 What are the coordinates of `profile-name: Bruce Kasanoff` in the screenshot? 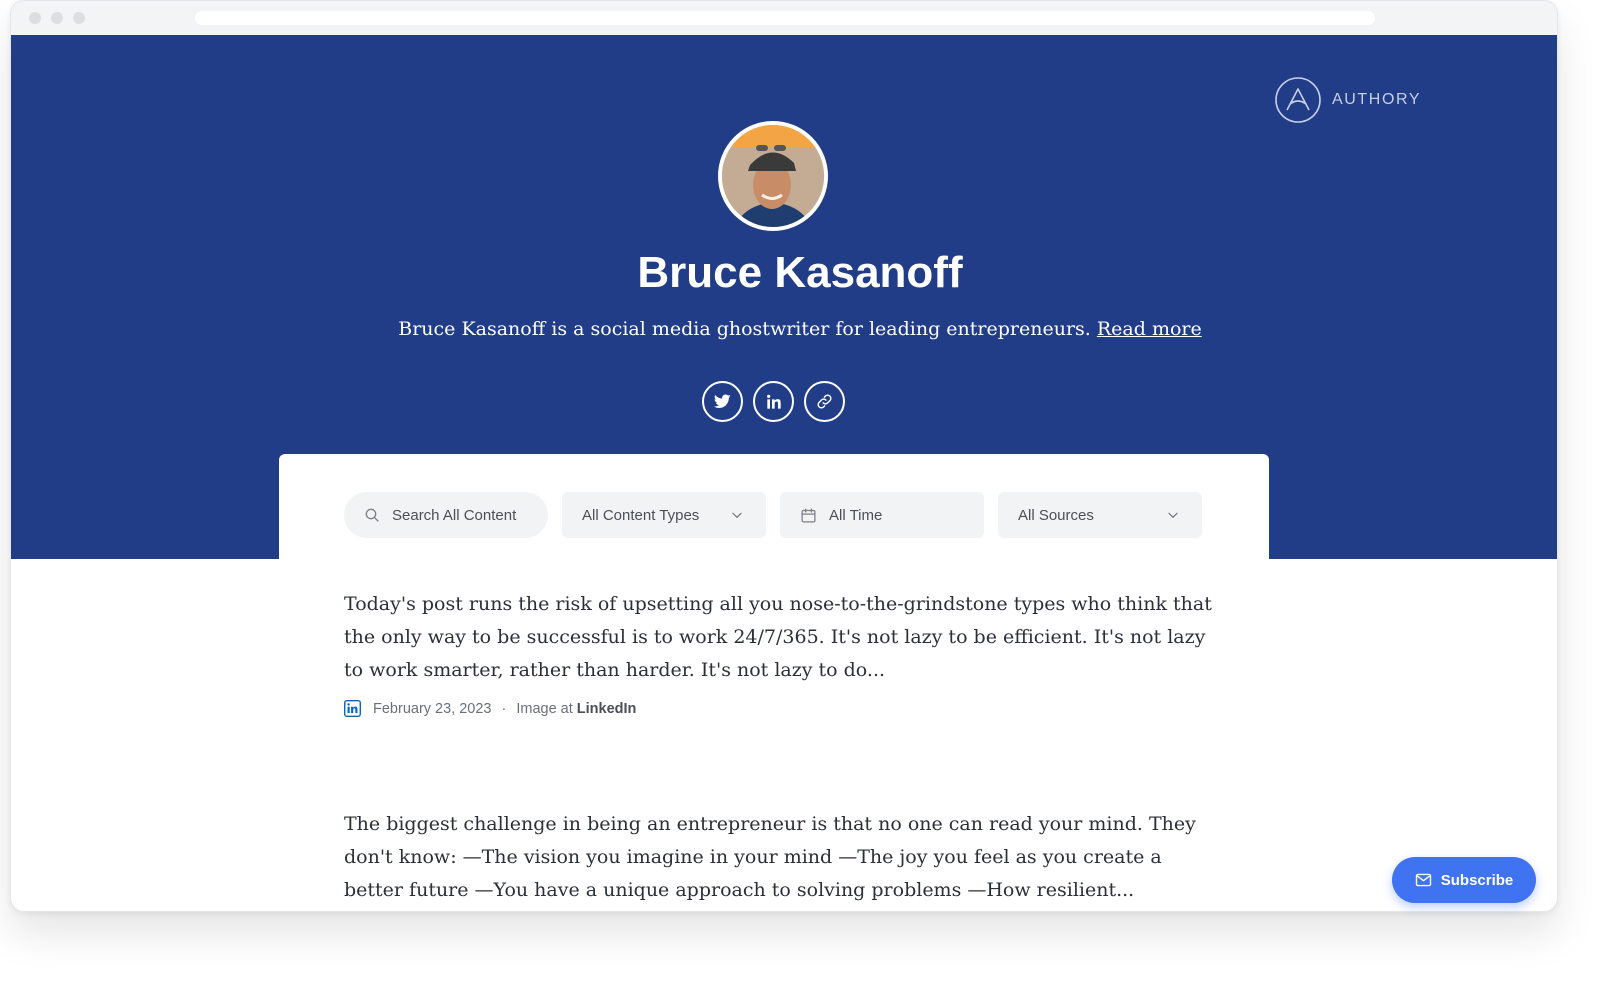 It's located at (800, 272).